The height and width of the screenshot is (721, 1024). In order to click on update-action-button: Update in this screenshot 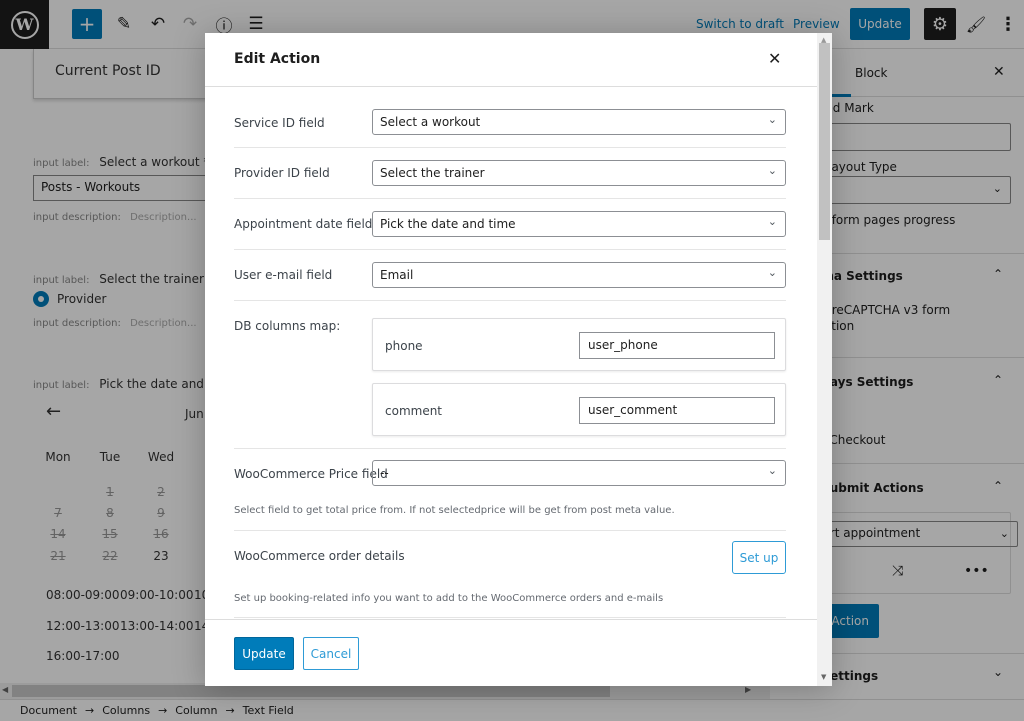, I will do `click(264, 653)`.